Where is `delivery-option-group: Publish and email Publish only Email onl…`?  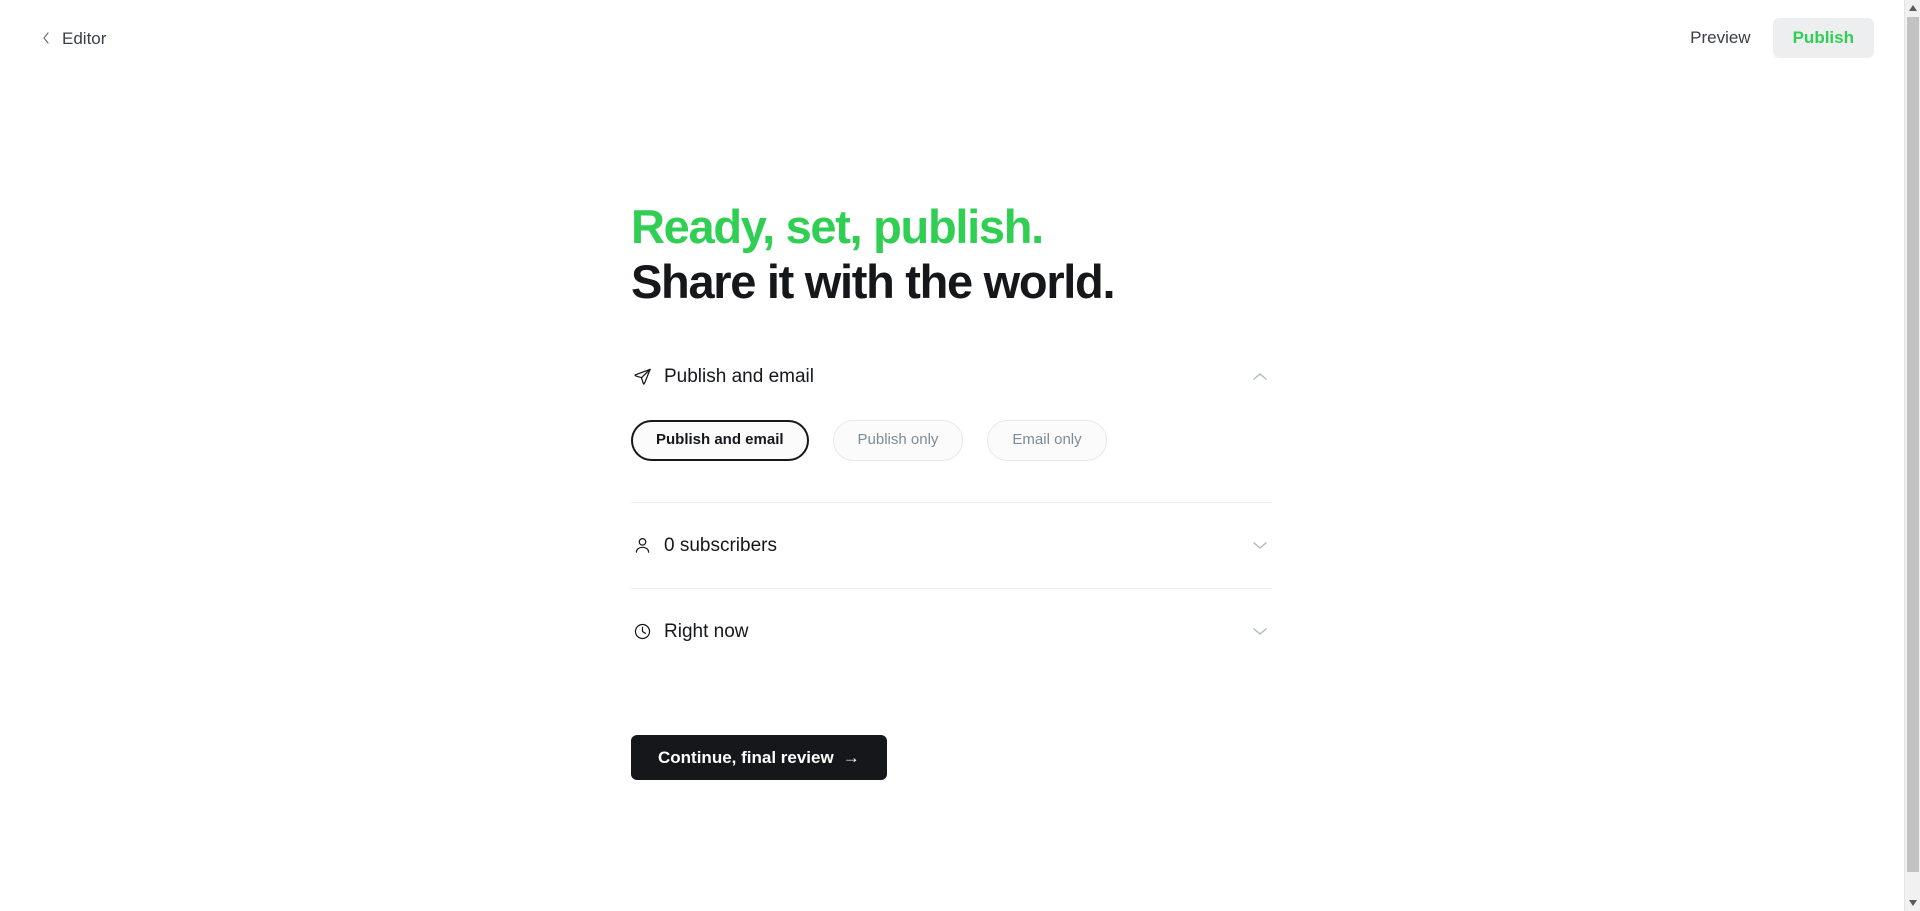 delivery-option-group: Publish and email Publish only Email onl… is located at coordinates (951, 440).